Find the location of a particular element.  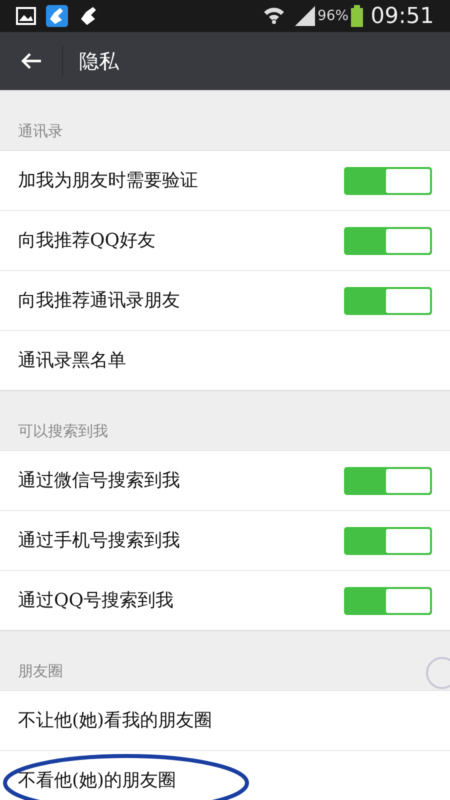

battery-percent: 96% is located at coordinates (333, 16).